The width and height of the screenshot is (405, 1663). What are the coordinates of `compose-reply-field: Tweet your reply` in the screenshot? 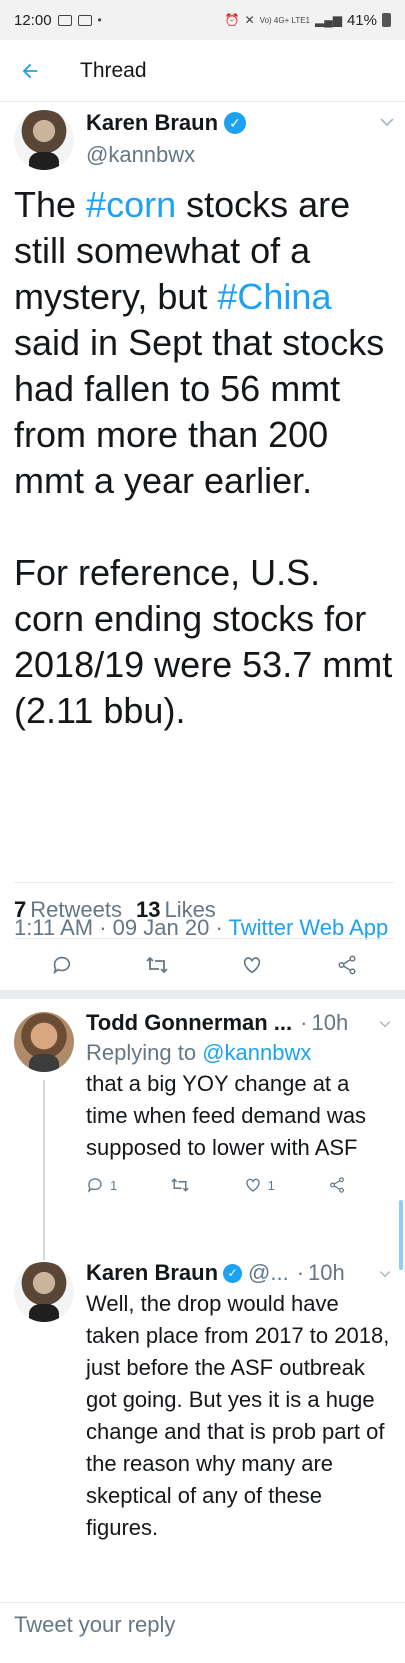 It's located at (204, 1625).